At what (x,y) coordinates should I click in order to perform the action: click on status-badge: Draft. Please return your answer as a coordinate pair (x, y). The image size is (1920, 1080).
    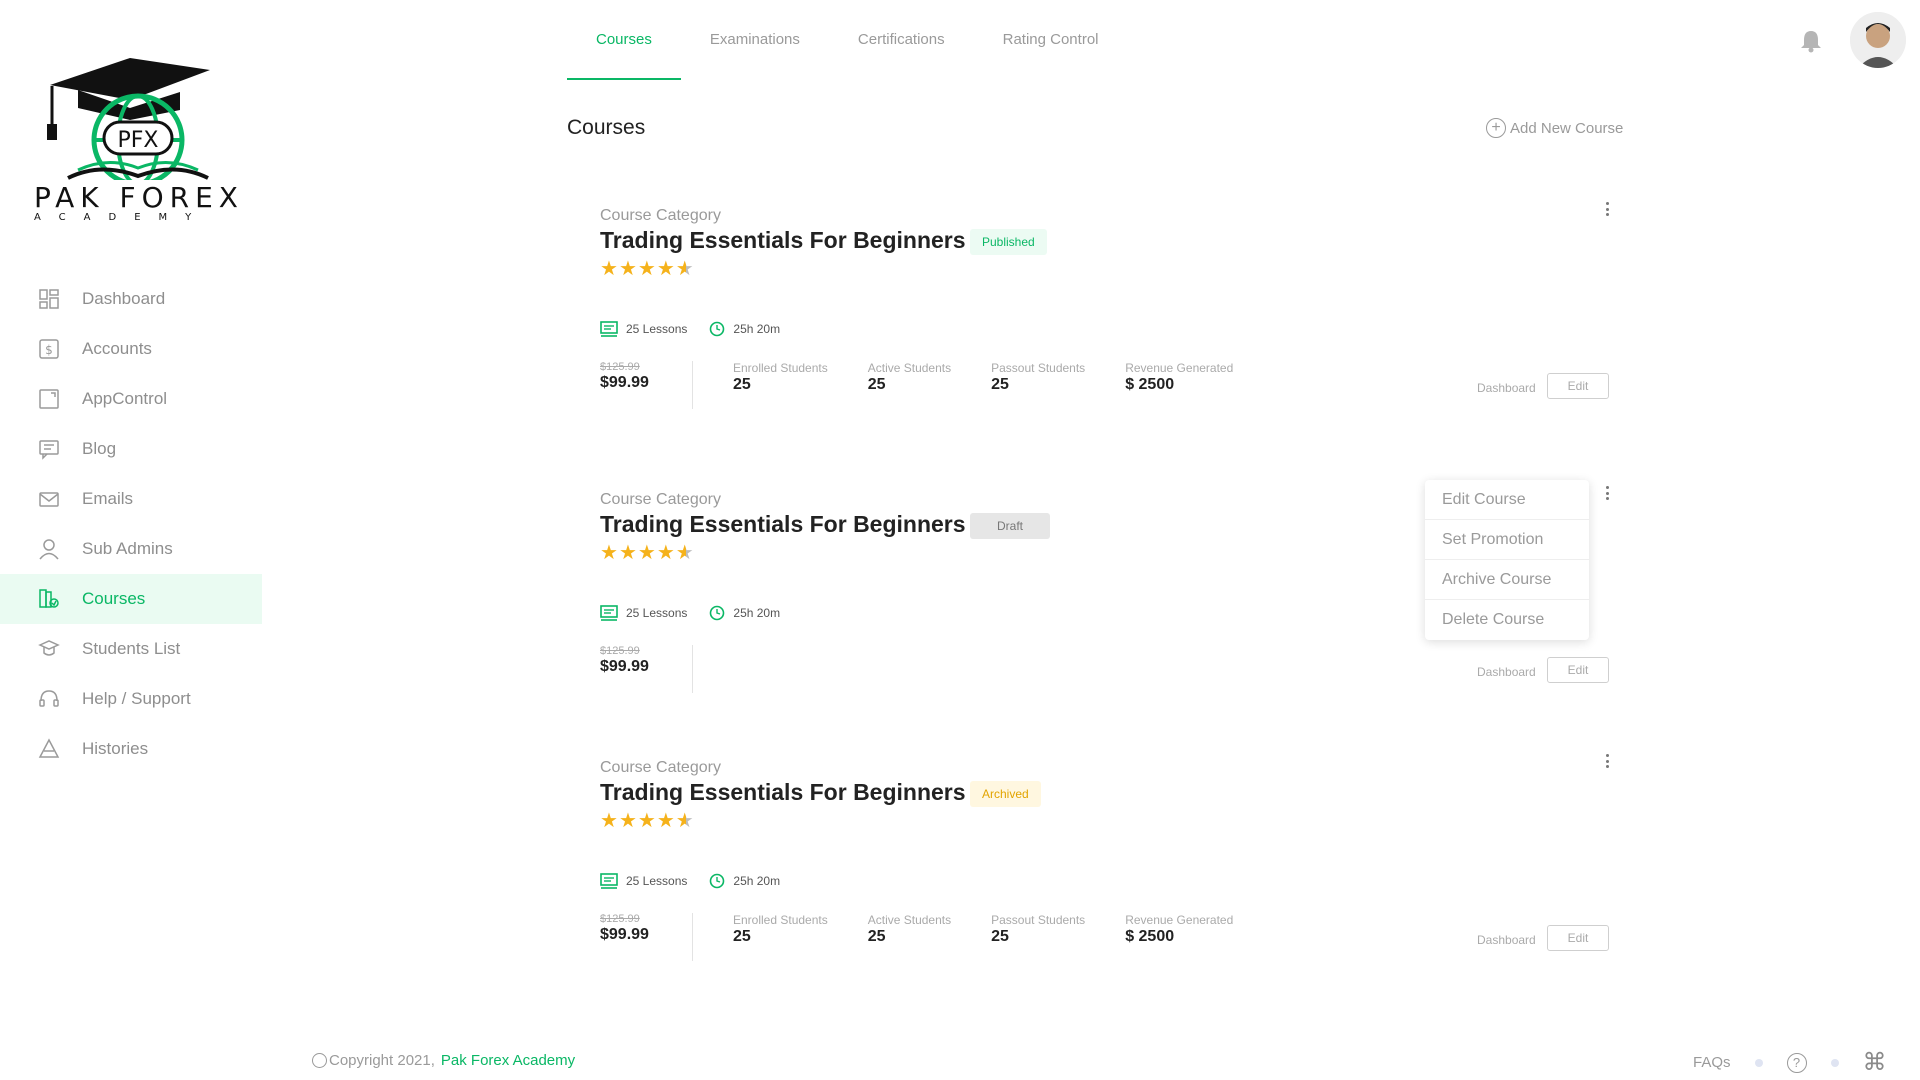
    Looking at the image, I should click on (1010, 526).